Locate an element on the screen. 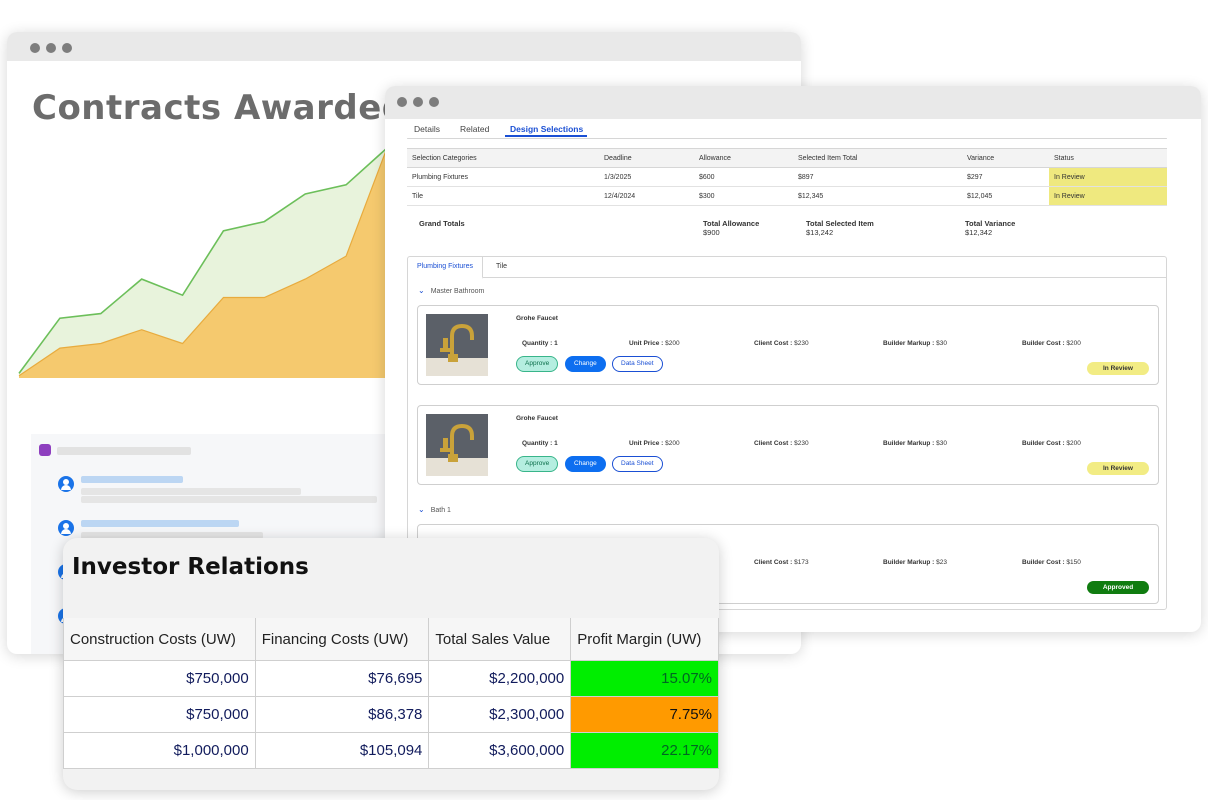 This screenshot has width=1208, height=800. user-avatar-icon is located at coordinates (66, 484).